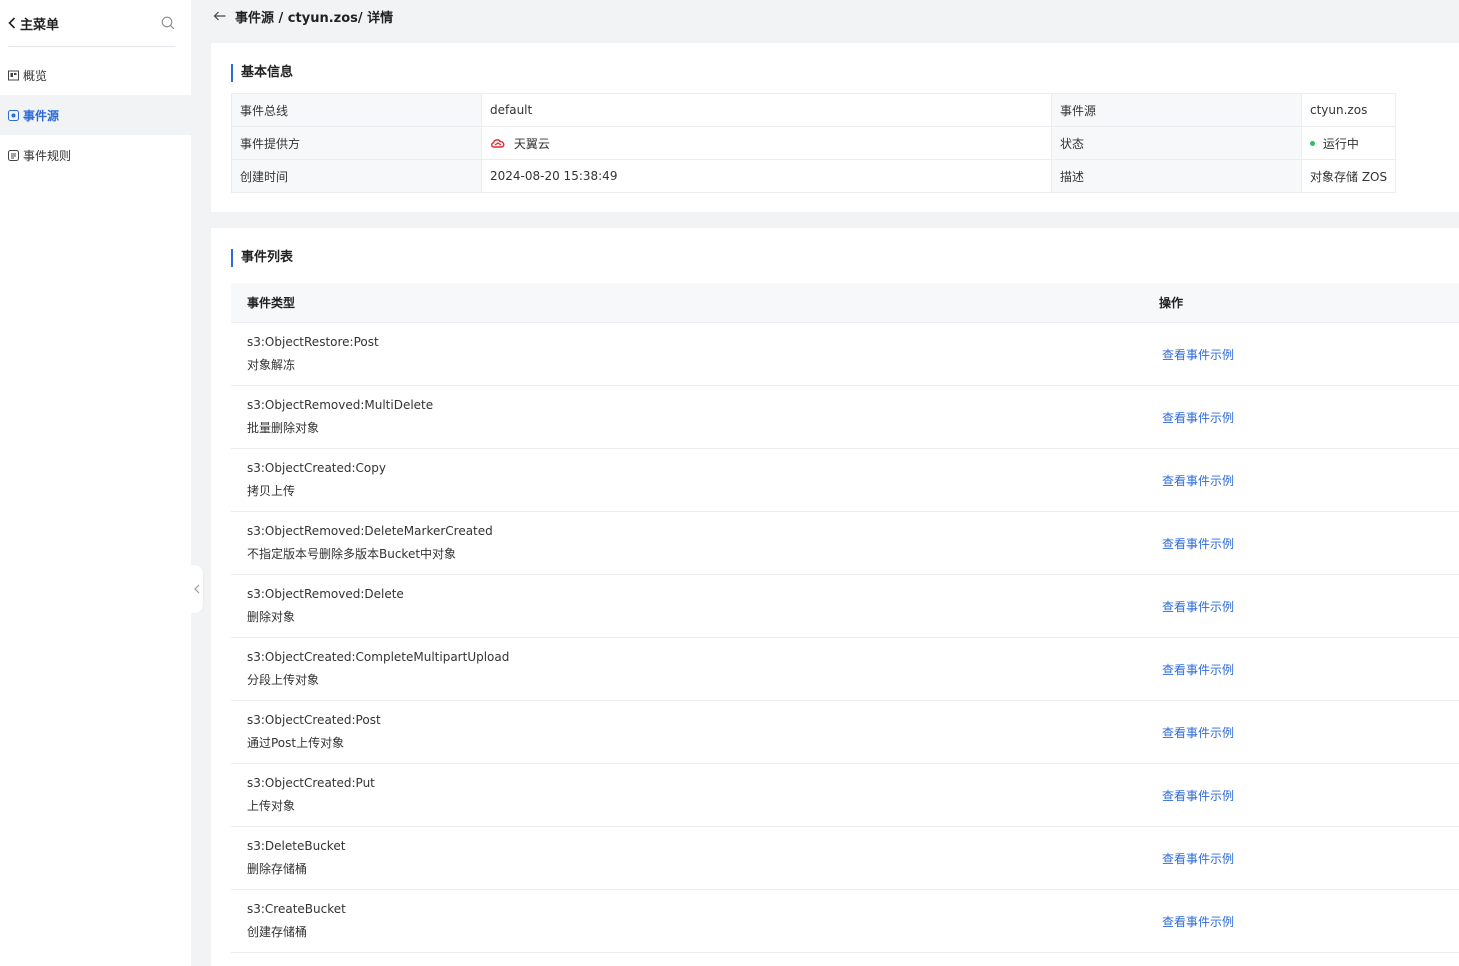  Describe the element at coordinates (271, 365) in the screenshot. I see `event-type-description: 对象解冻` at that location.